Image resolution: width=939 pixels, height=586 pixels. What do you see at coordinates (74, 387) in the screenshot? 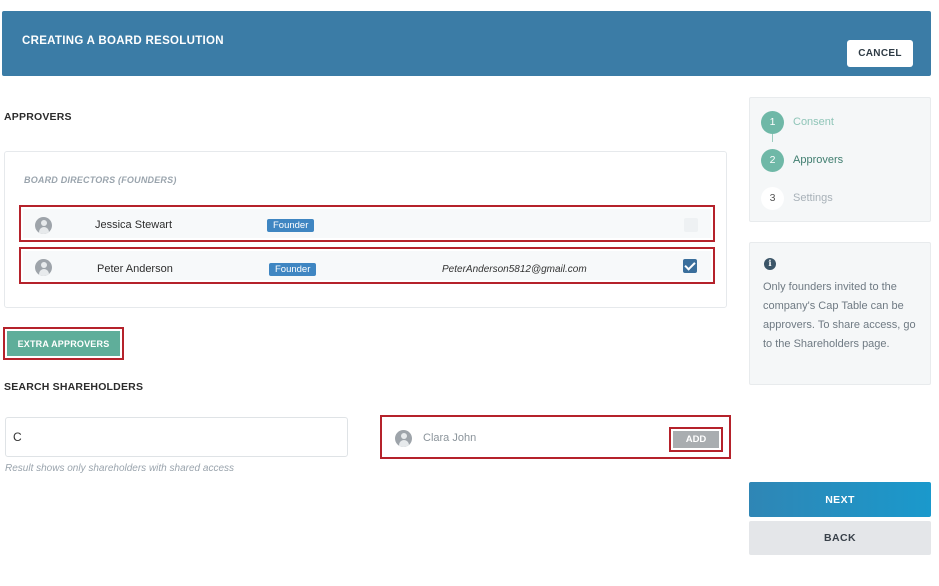
I see `search-section-title: SEARCH SHAREHOLDERS` at bounding box center [74, 387].